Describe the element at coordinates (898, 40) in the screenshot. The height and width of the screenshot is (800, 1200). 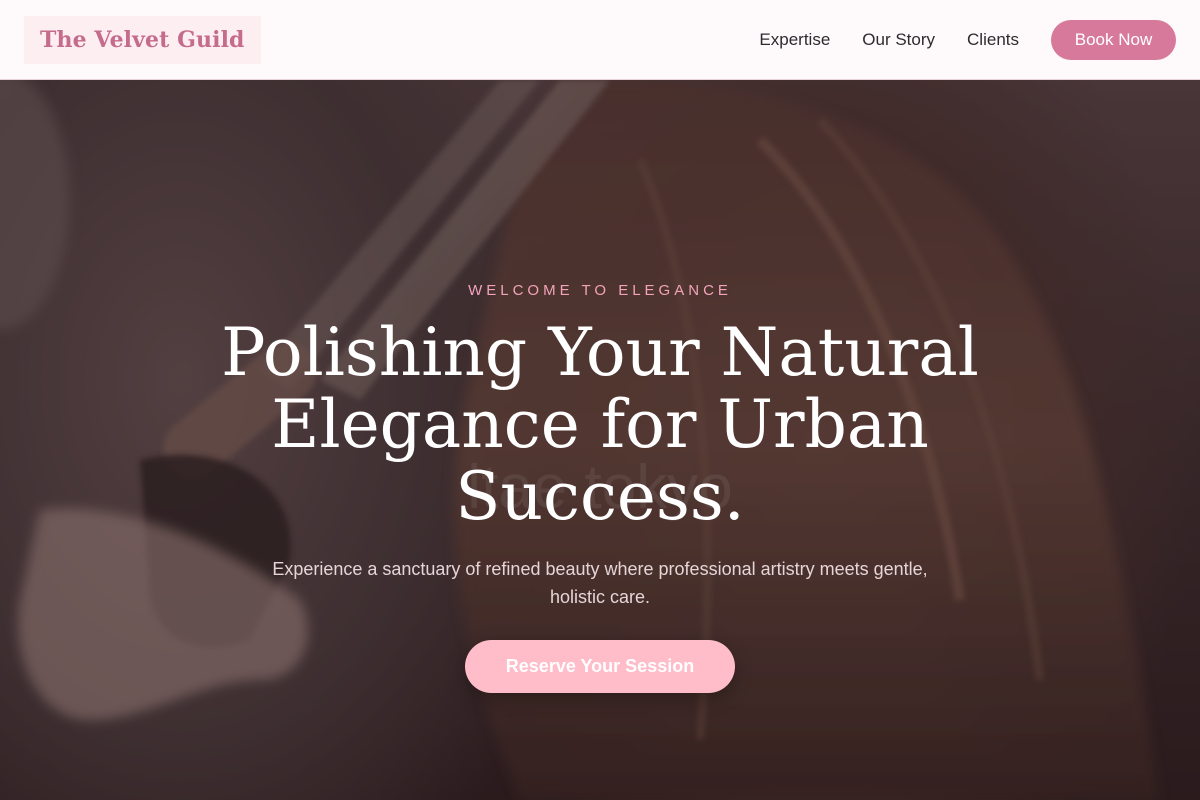
I see `nav-link-our-story: Our Story` at that location.